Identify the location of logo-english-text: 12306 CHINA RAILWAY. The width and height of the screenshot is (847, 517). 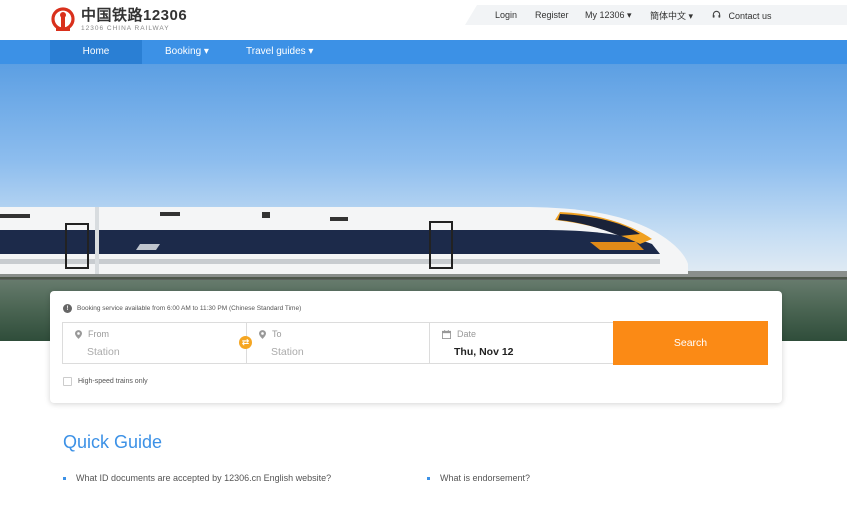
(125, 28).